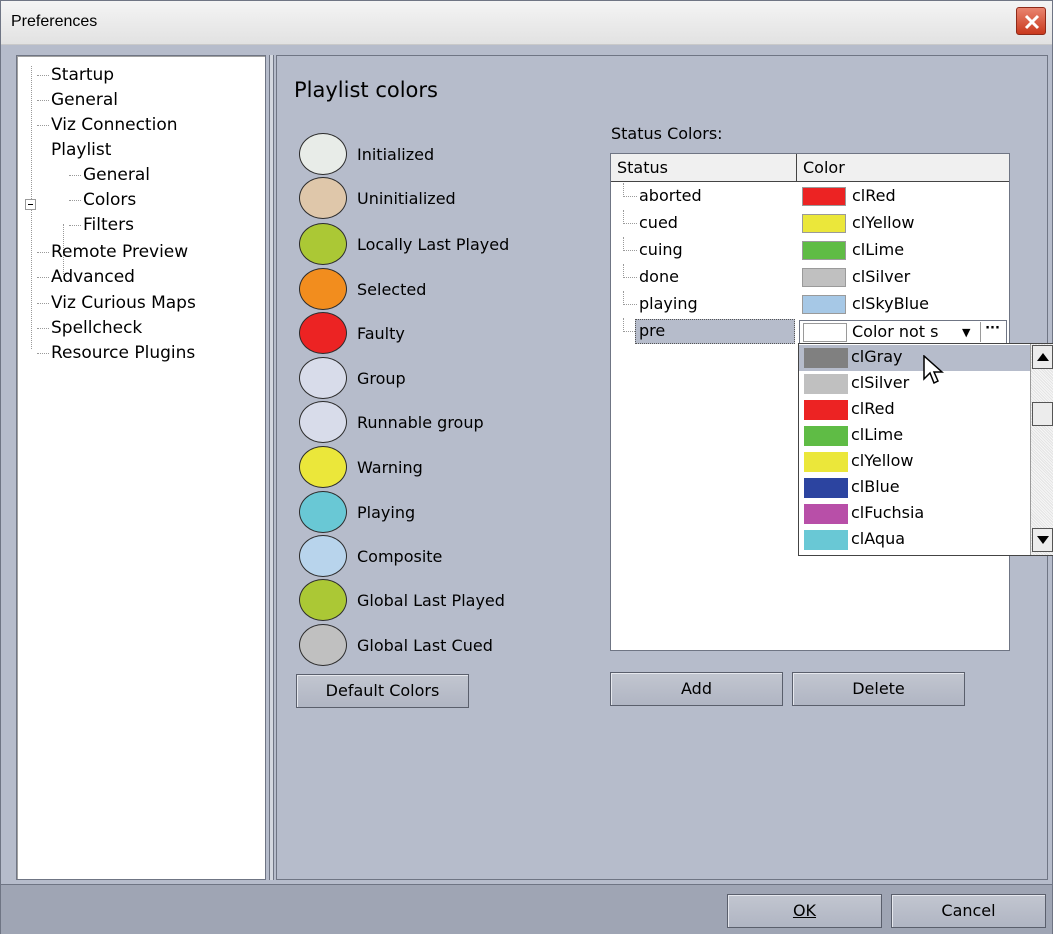 The image size is (1053, 934). I want to click on tree-item-viz-connection: Viz Connection, so click(107, 125).